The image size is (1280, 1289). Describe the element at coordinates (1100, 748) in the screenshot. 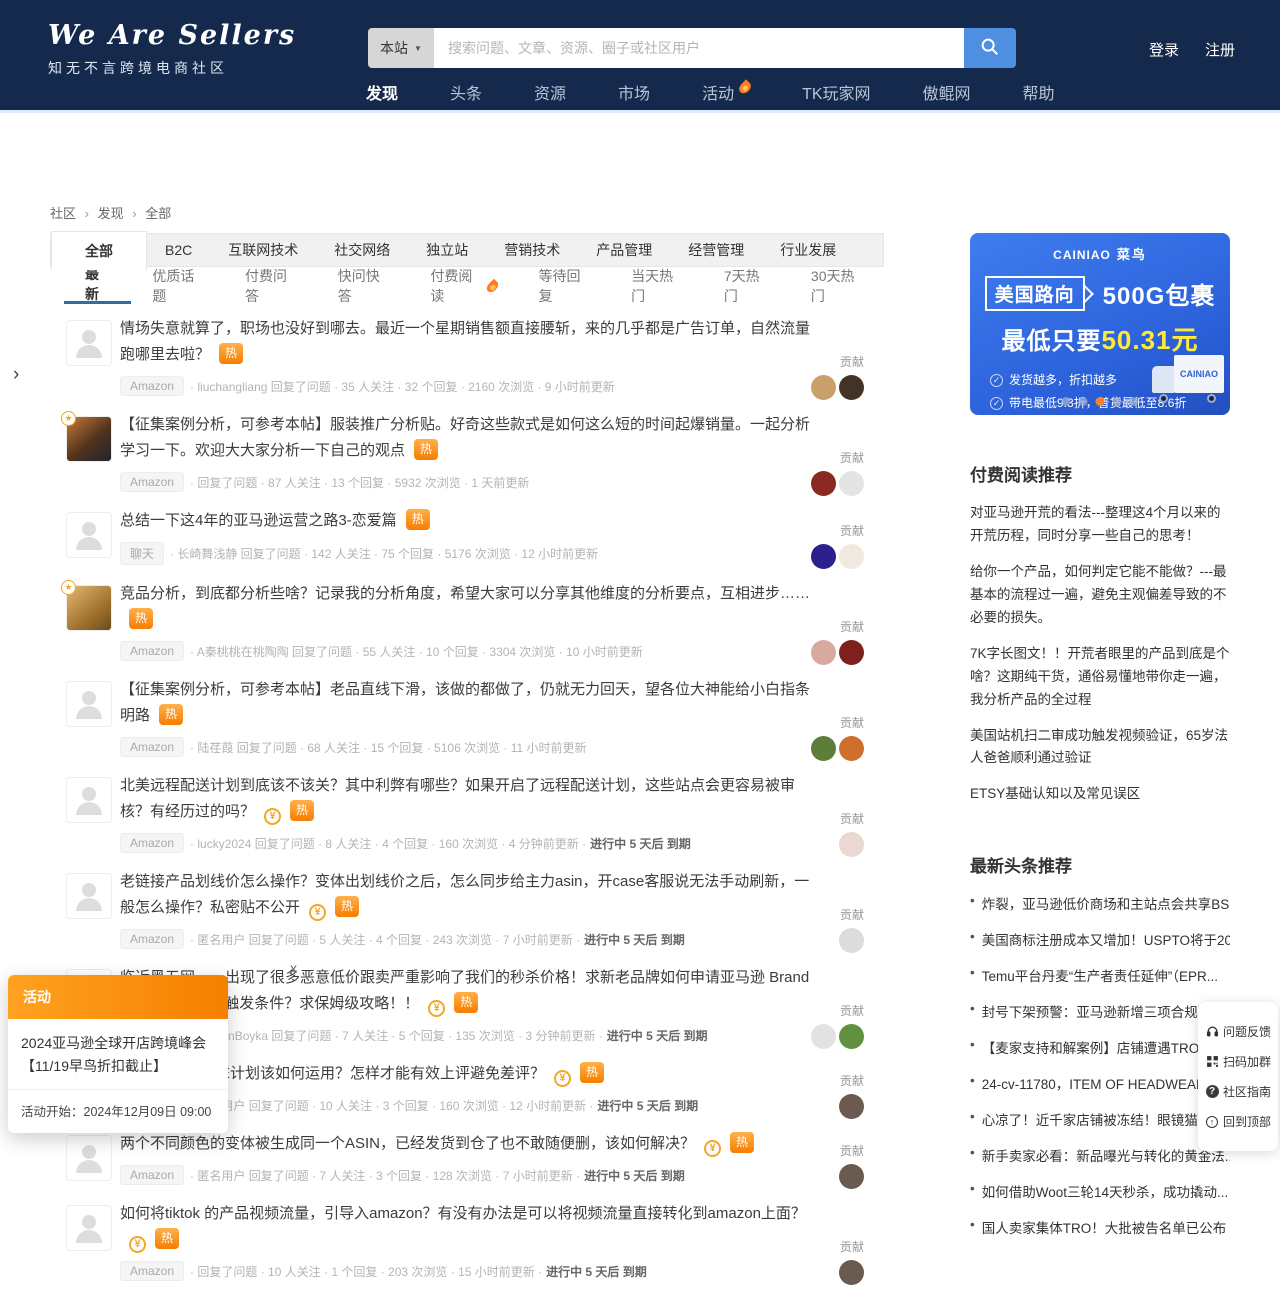

I see `paid-read-item: 美国站机扫二审成功触发视频验证，65岁法人爸爸顺利通过验证` at that location.